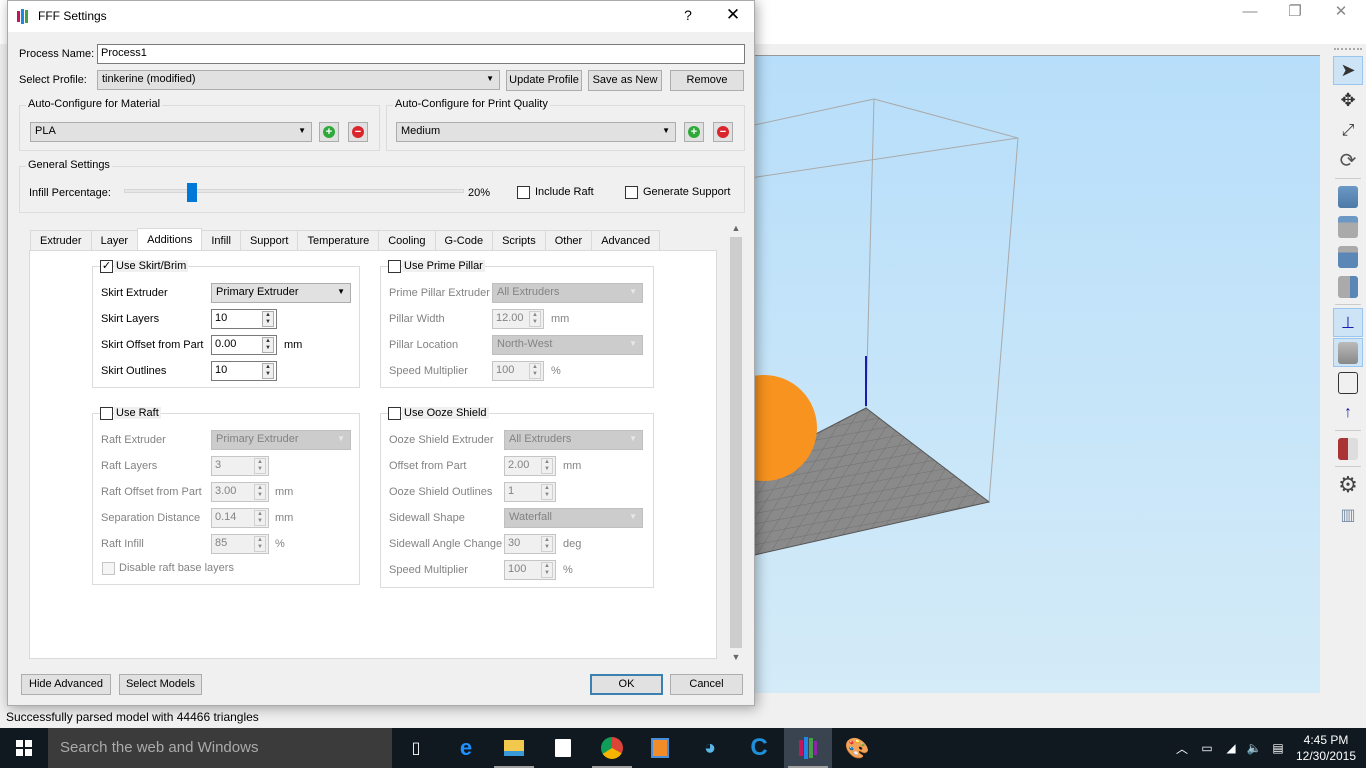 This screenshot has width=1366, height=768. I want to click on iso-view-button, so click(1348, 196).